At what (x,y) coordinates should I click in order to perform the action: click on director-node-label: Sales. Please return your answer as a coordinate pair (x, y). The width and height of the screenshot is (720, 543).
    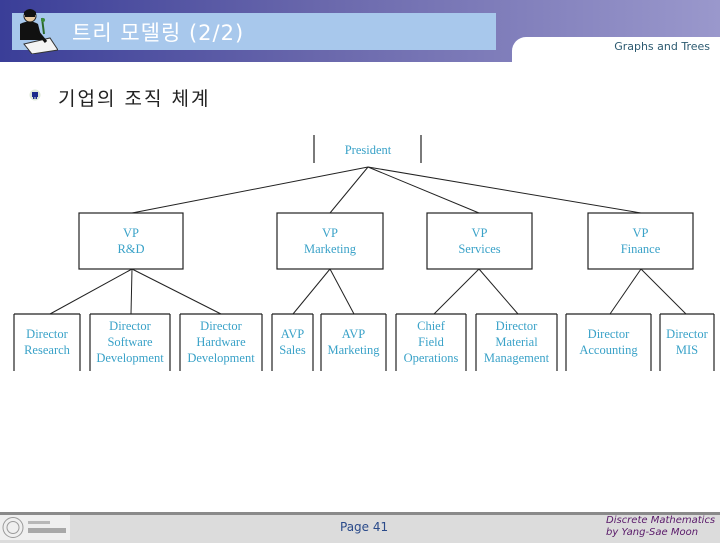
    Looking at the image, I should click on (292, 350).